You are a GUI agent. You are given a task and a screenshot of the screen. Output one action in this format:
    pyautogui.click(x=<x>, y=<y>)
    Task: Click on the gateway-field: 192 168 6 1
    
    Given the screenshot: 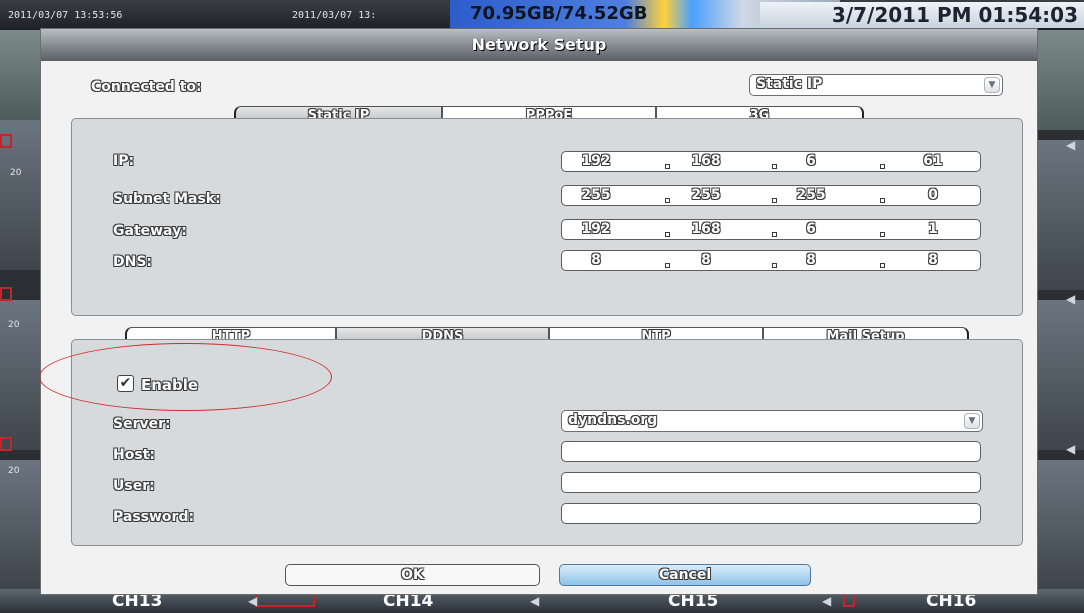 What is the action you would take?
    pyautogui.click(x=771, y=229)
    